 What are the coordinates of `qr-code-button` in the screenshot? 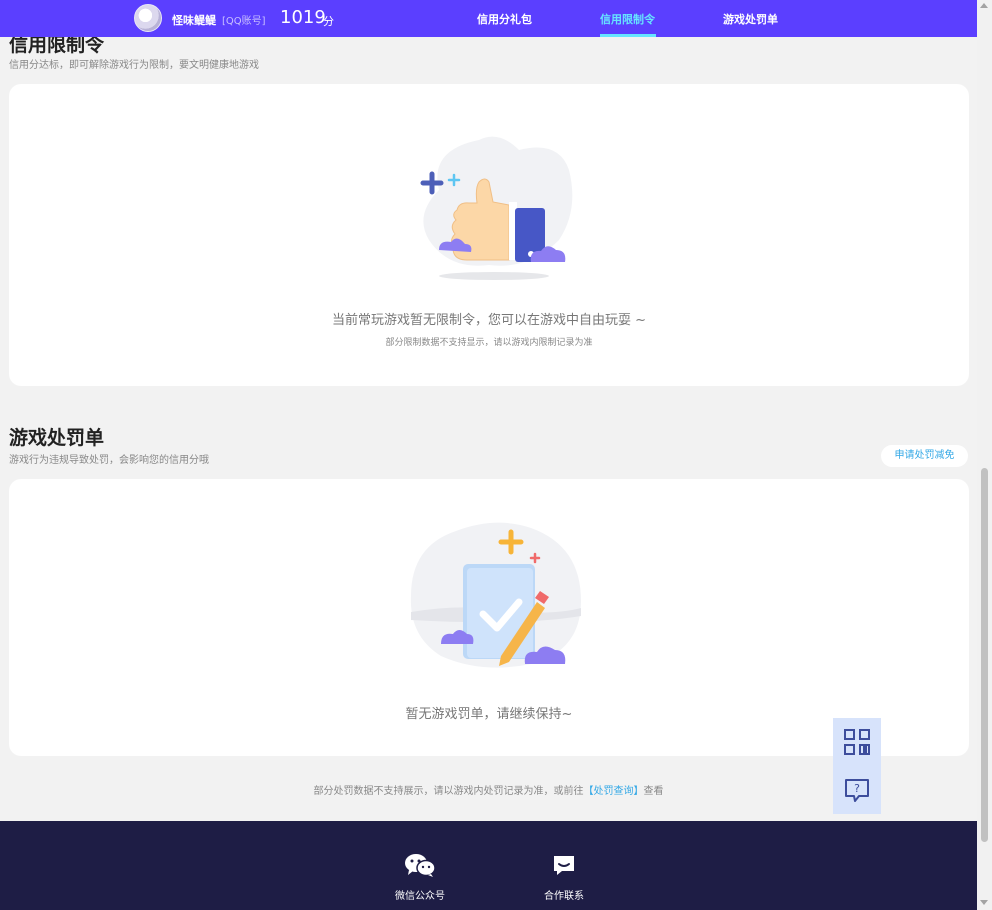 It's located at (857, 742).